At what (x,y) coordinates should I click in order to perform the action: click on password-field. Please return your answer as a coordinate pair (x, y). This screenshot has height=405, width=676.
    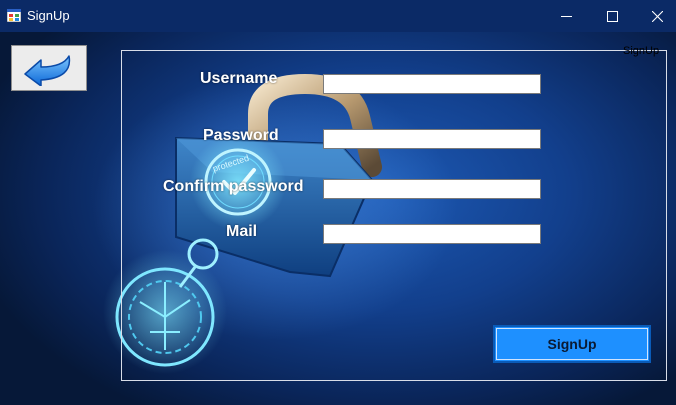
    Looking at the image, I should click on (432, 139).